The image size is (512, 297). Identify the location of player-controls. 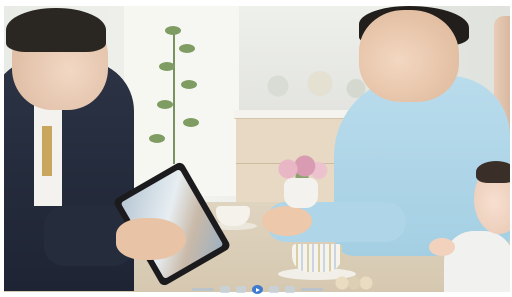
(257, 289).